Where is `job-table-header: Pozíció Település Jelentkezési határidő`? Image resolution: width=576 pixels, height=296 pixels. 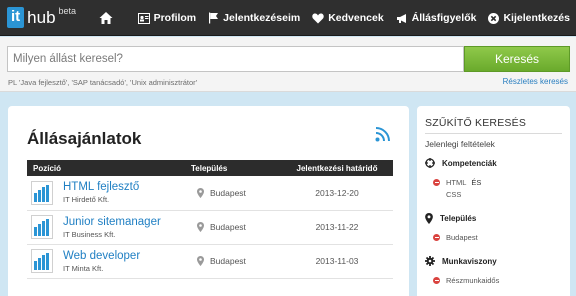 job-table-header: Pozíció Település Jelentkezési határidő is located at coordinates (210, 168).